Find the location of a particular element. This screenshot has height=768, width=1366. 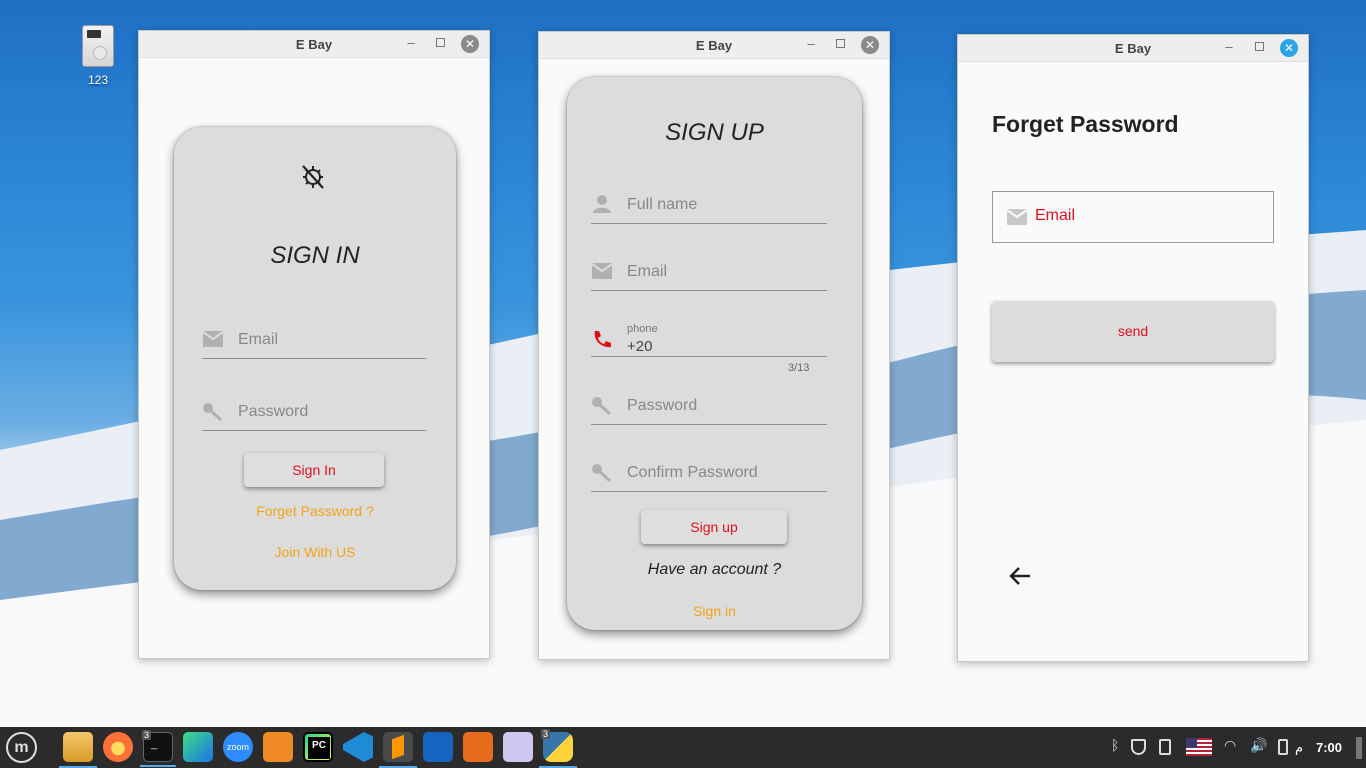

wifi-icon: ◠ is located at coordinates (1232, 745).